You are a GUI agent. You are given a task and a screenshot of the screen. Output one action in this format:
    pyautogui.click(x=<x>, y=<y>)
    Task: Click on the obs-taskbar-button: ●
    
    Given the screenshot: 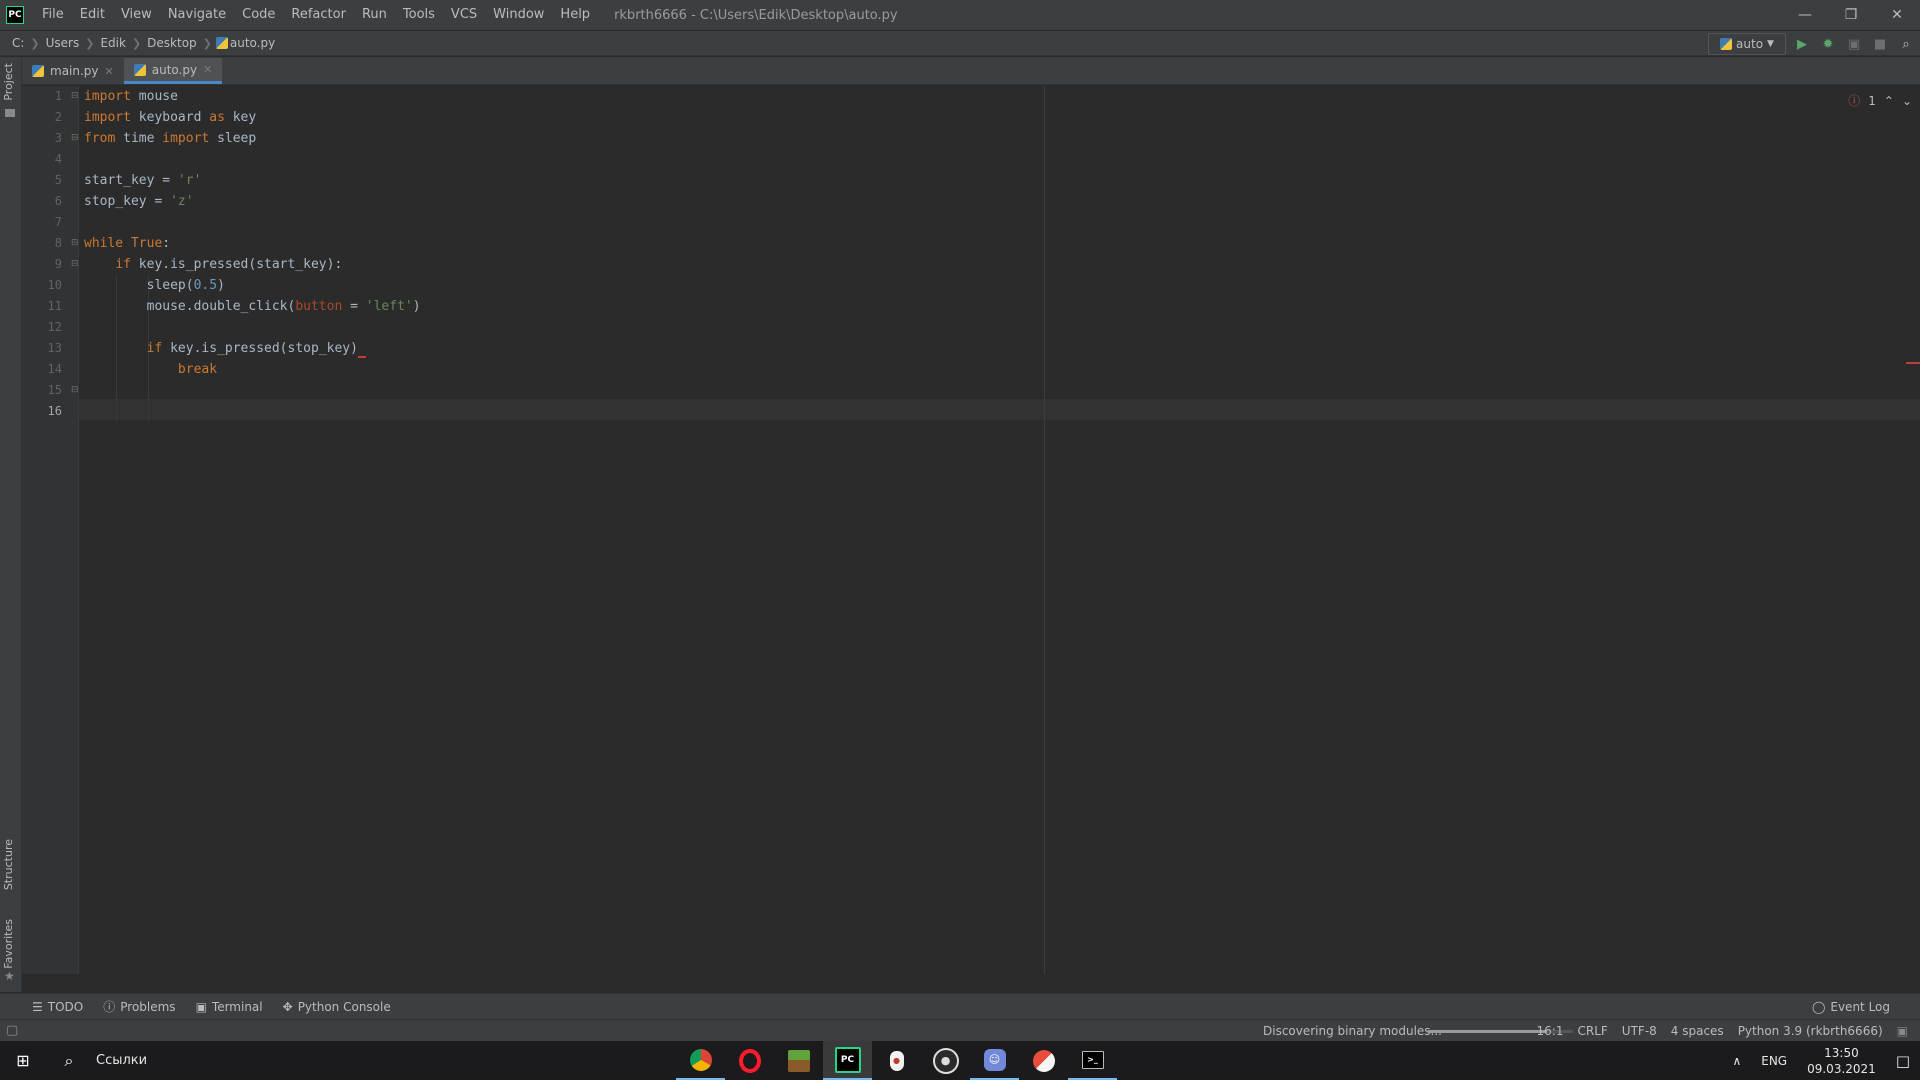 What is the action you would take?
    pyautogui.click(x=945, y=1060)
    